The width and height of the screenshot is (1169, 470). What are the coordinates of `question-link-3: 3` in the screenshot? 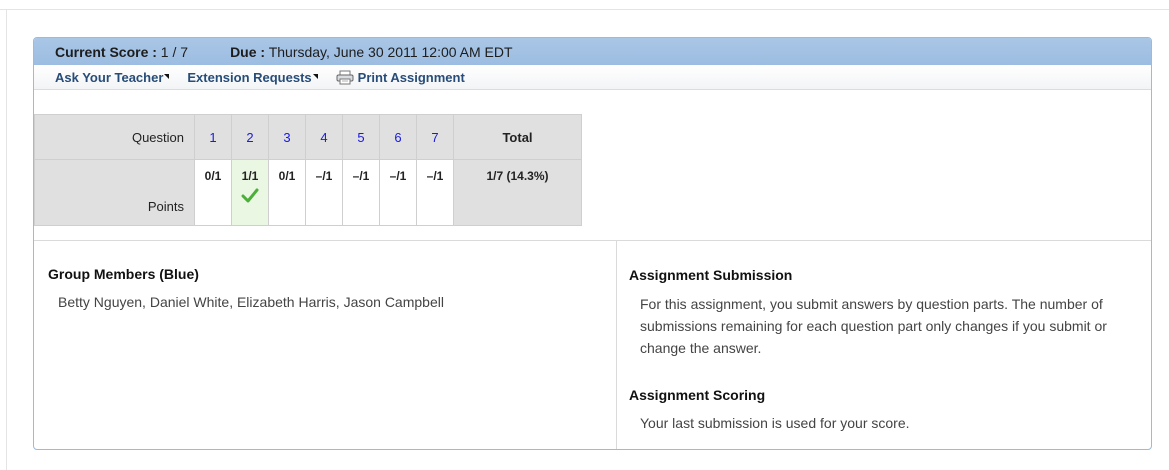 It's located at (287, 137).